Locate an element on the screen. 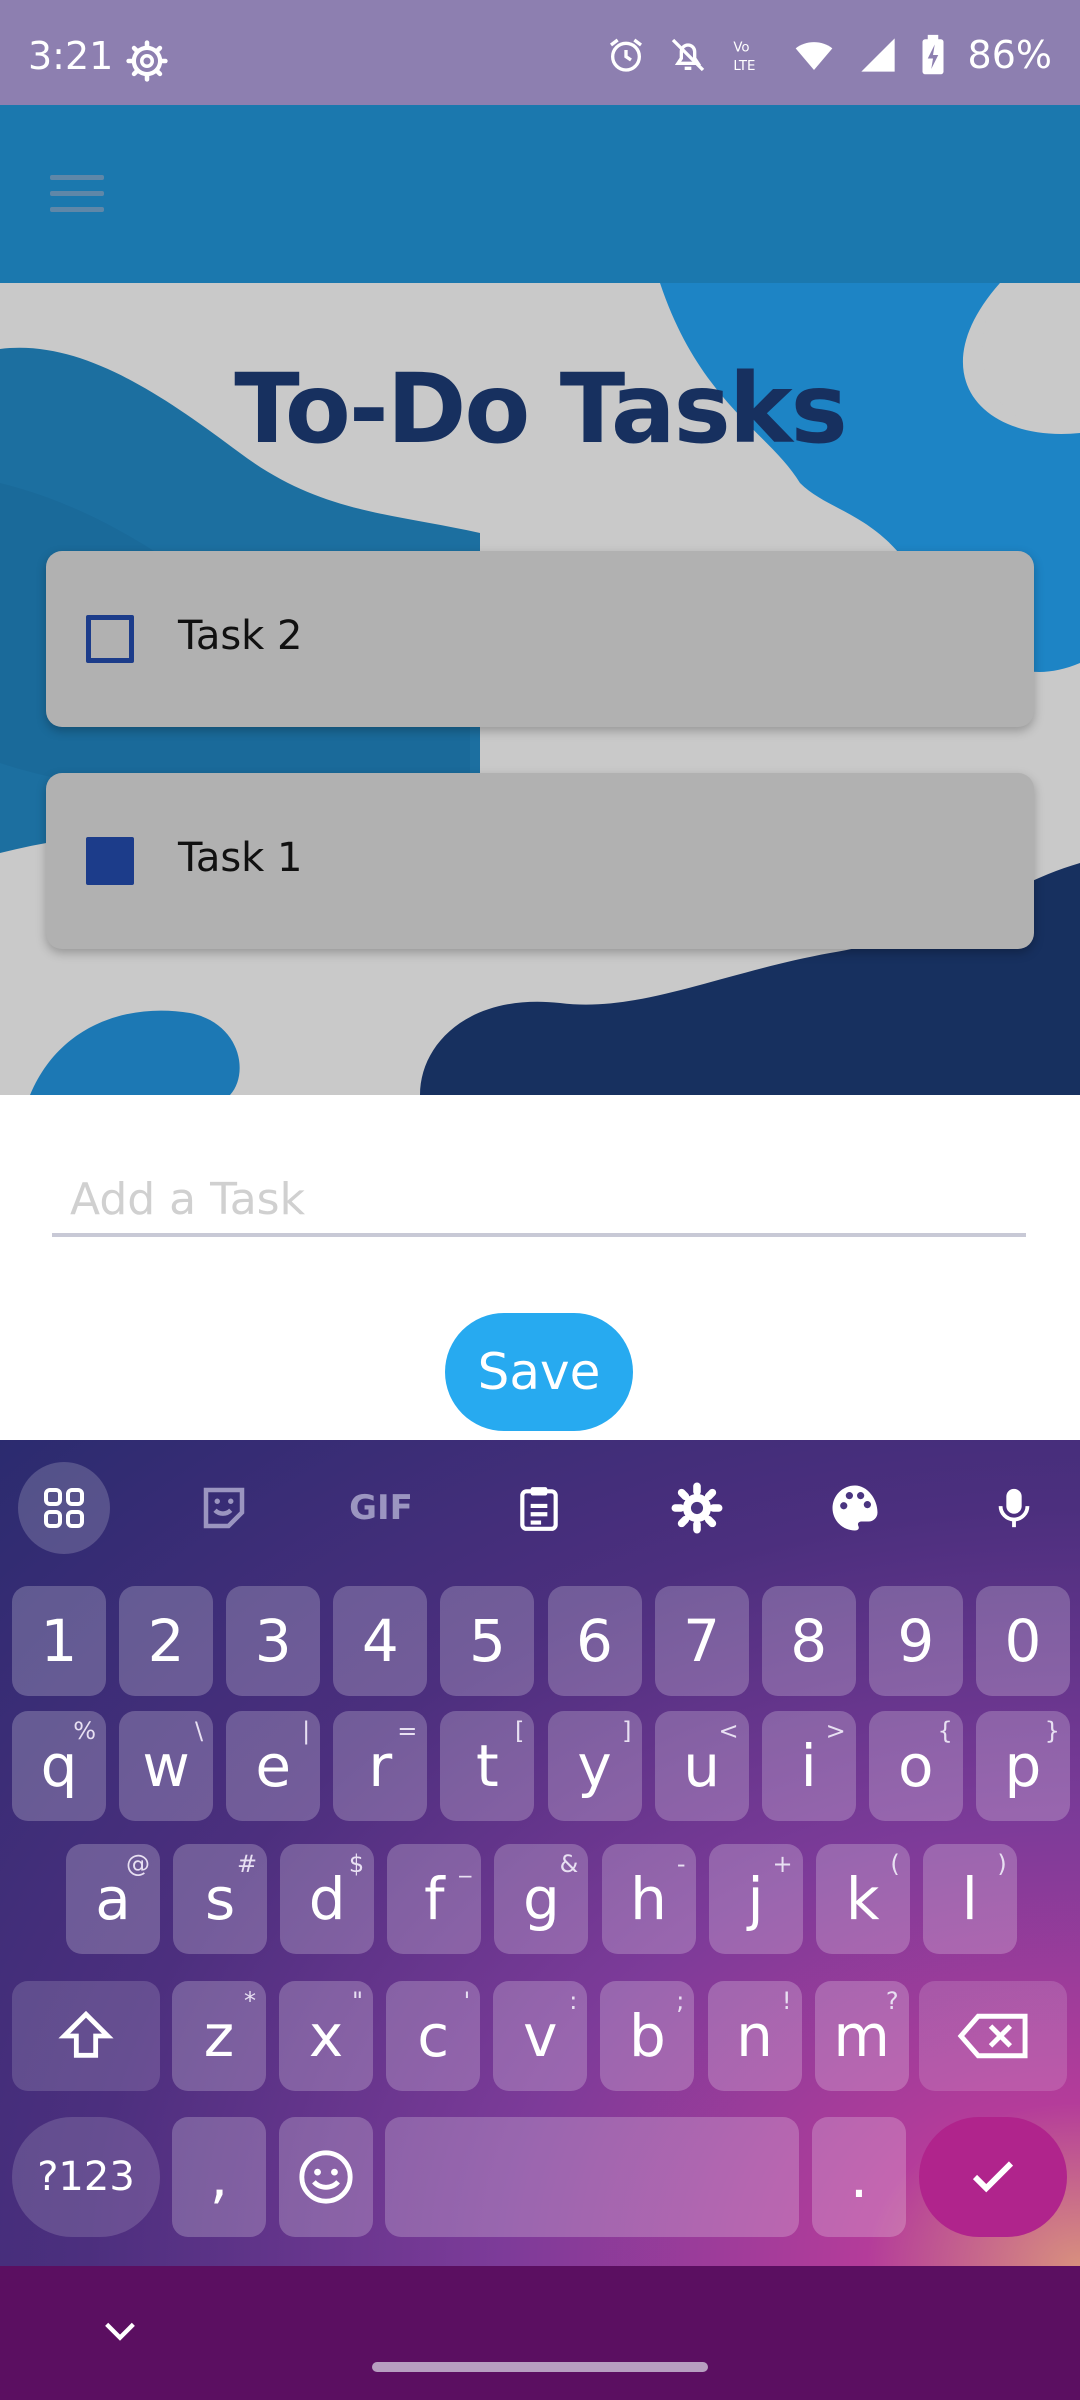  key-hint: ' is located at coordinates (467, 2001).